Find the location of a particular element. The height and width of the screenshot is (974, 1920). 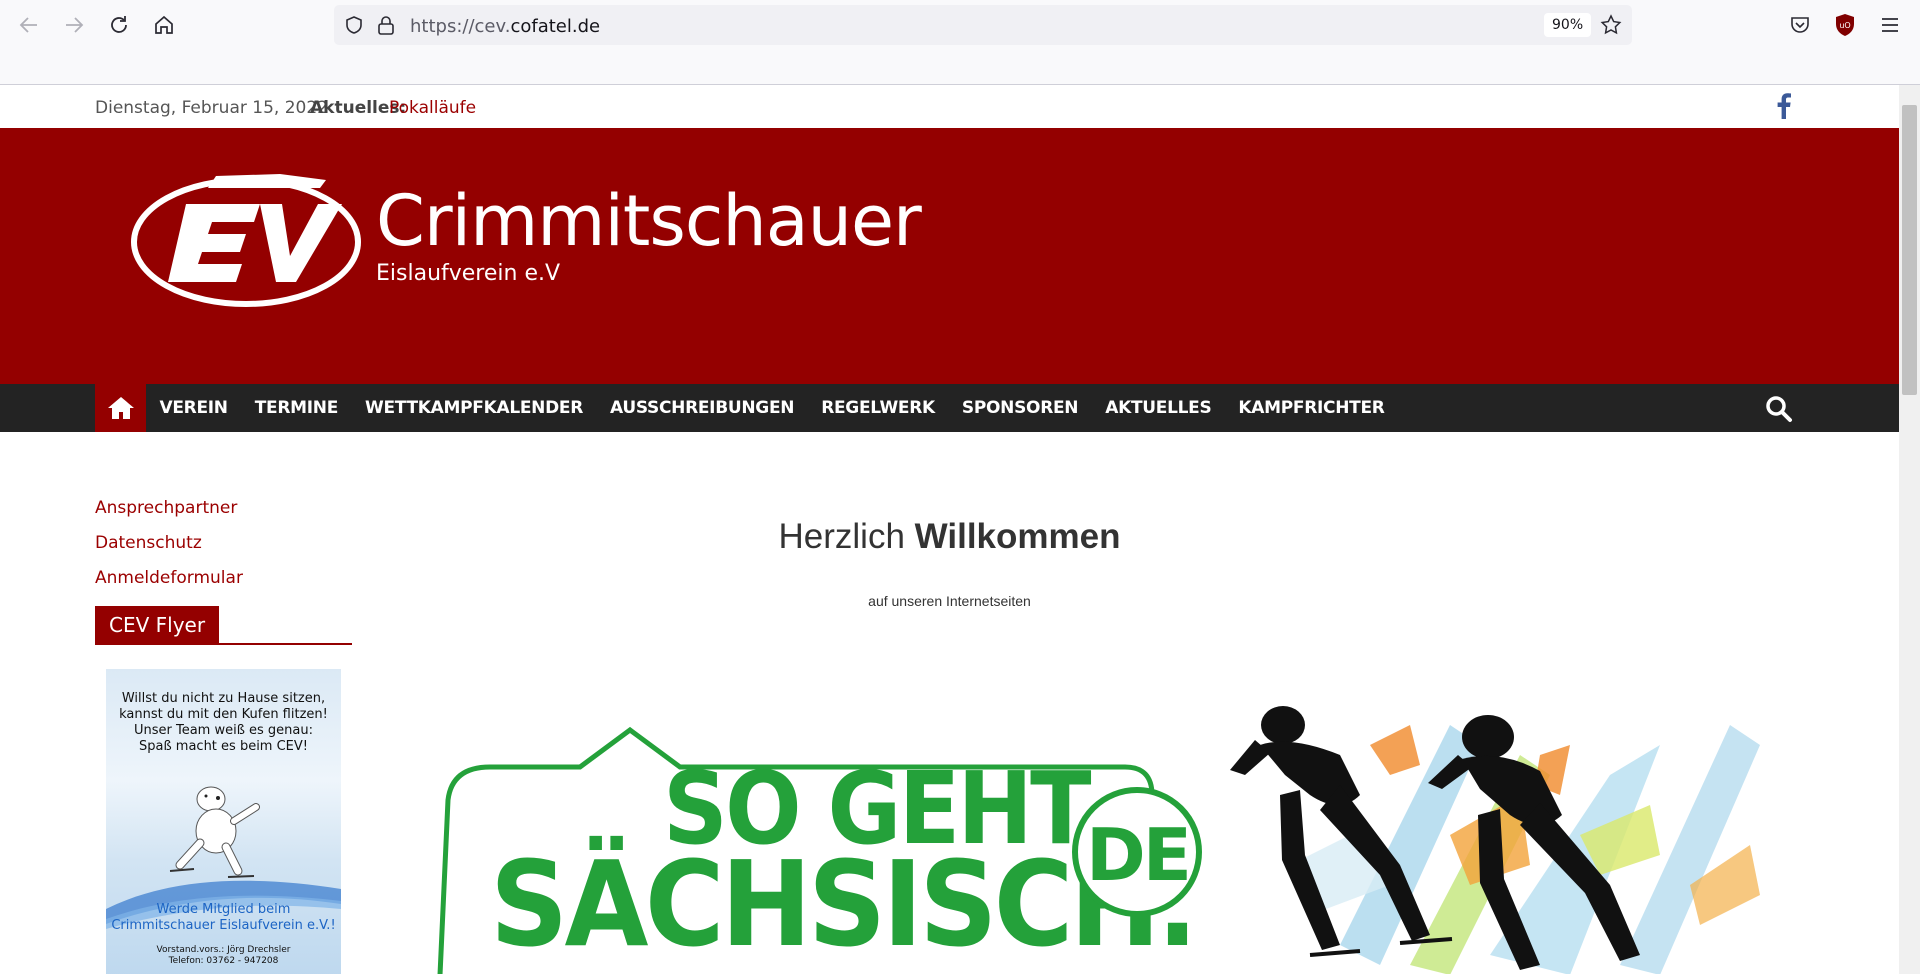

zoom-level-button: 90% is located at coordinates (1568, 25).